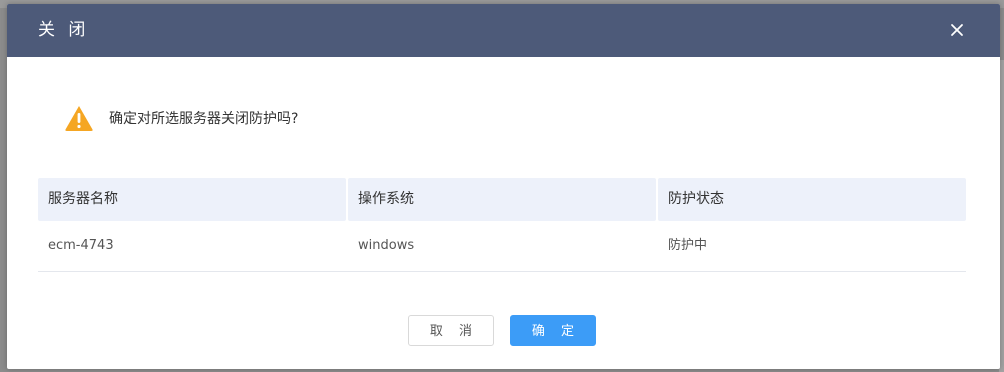  I want to click on table-header: 服务器名称 操作系统 防护状态, so click(502, 199).